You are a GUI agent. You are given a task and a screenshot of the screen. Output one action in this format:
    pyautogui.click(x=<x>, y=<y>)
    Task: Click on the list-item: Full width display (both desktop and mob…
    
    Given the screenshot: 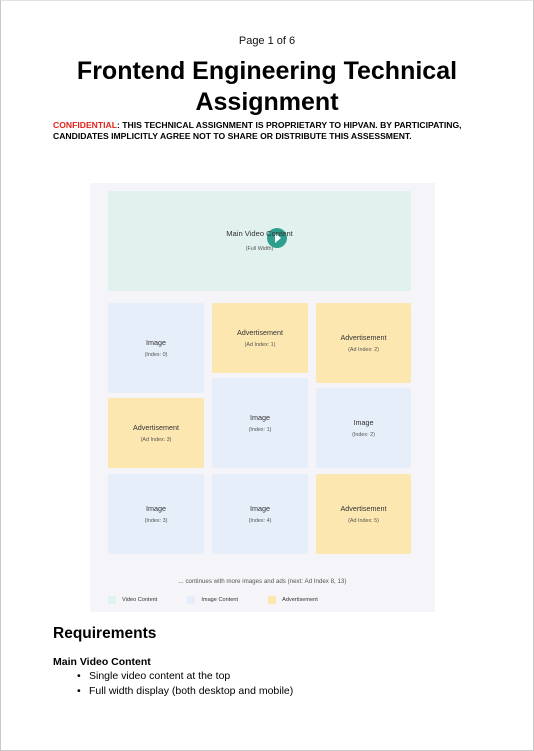 What is the action you would take?
    pyautogui.click(x=183, y=691)
    